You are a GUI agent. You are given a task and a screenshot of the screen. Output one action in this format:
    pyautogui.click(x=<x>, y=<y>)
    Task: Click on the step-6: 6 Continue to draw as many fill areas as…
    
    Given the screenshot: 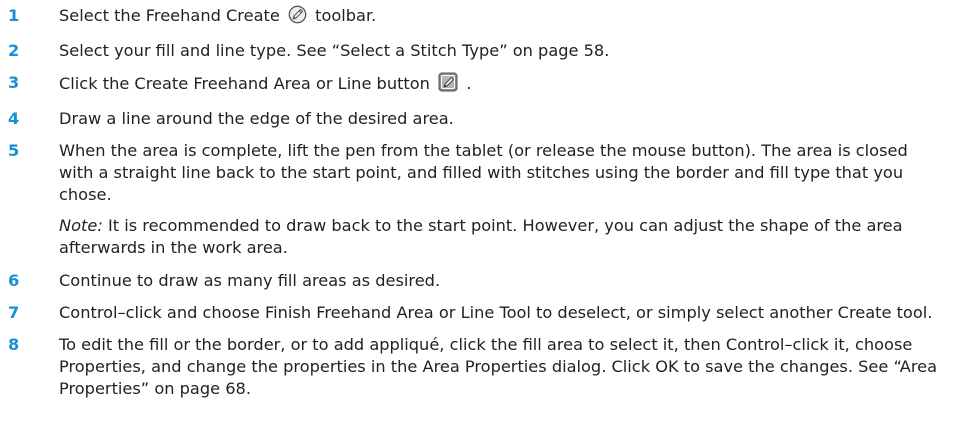 What is the action you would take?
    pyautogui.click(x=483, y=281)
    